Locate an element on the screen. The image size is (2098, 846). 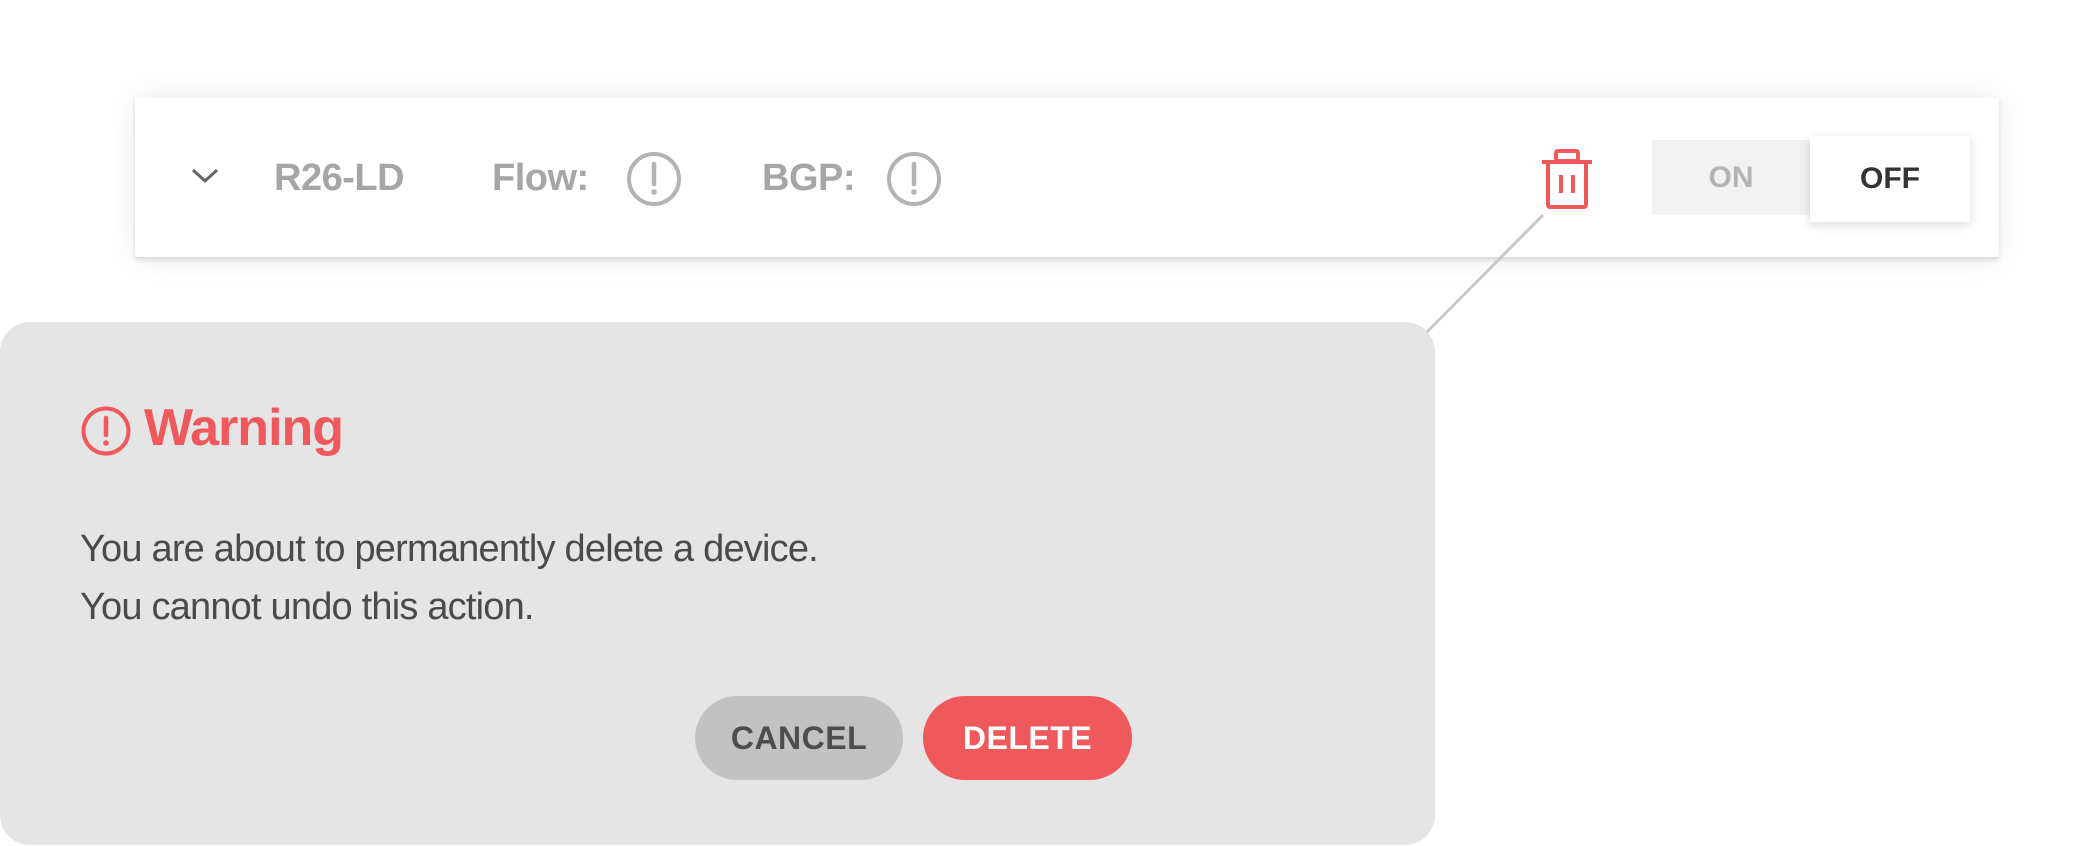
trash-icon is located at coordinates (1567, 179).